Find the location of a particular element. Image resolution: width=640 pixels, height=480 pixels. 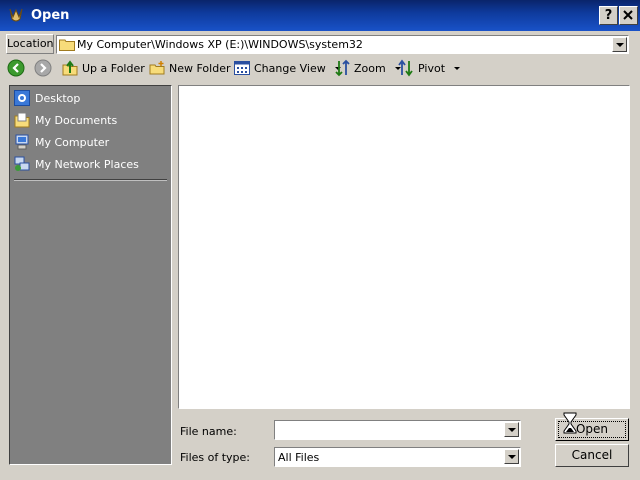

place-label: Desktop is located at coordinates (58, 98).